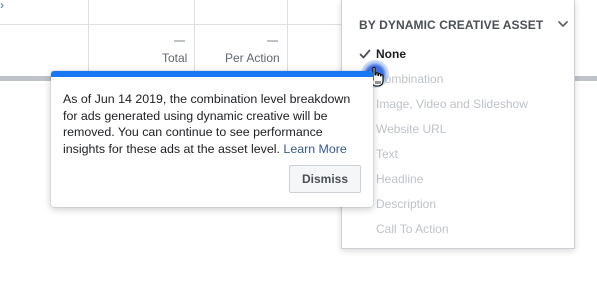  Describe the element at coordinates (170, 24) in the screenshot. I see `row-divider` at that location.